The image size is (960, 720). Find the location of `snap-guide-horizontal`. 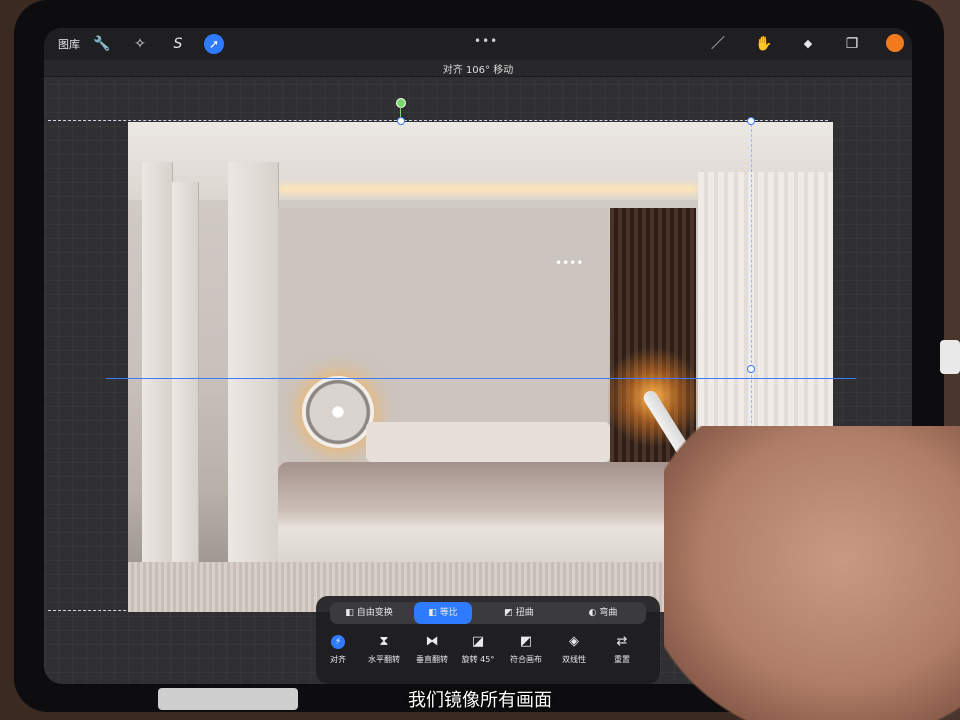

snap-guide-horizontal is located at coordinates (481, 378).